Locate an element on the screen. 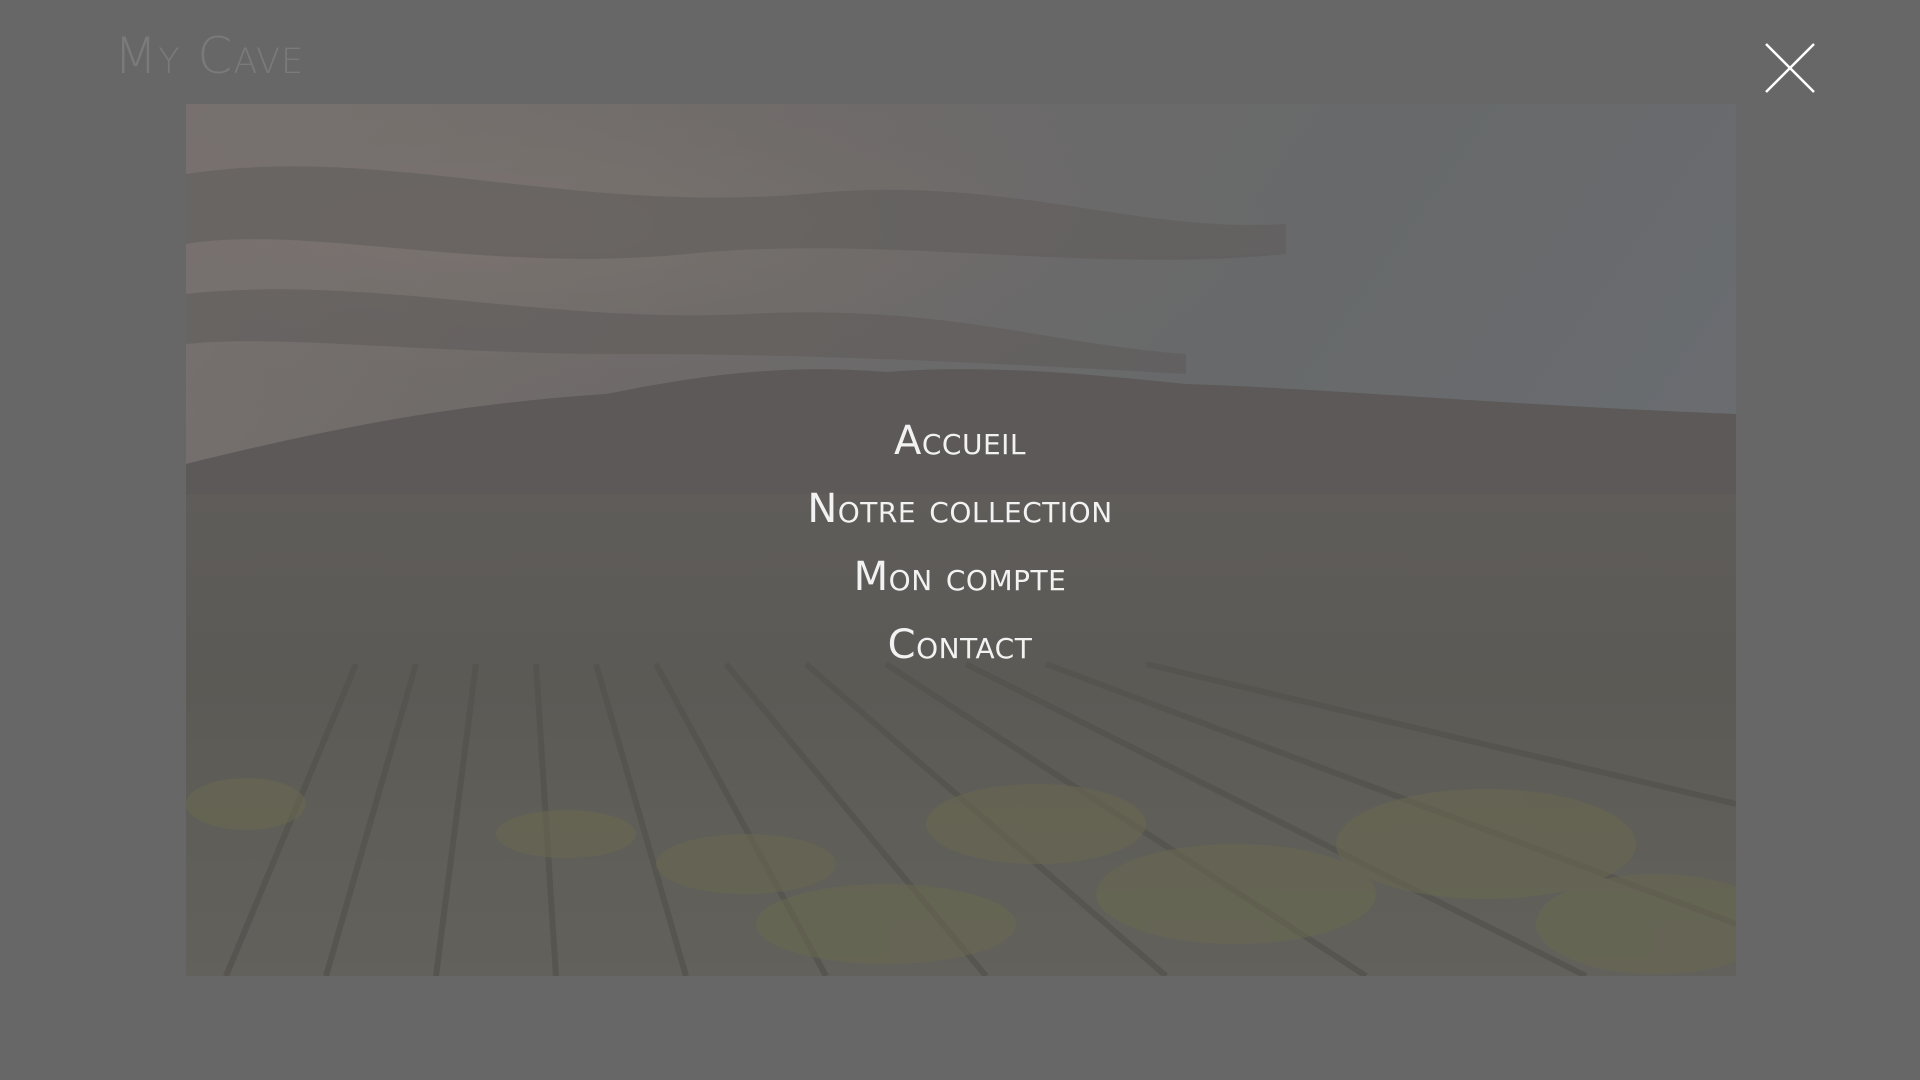 Image resolution: width=1920 pixels, height=1080 pixels. nav-link-contact: Contact is located at coordinates (960, 645).